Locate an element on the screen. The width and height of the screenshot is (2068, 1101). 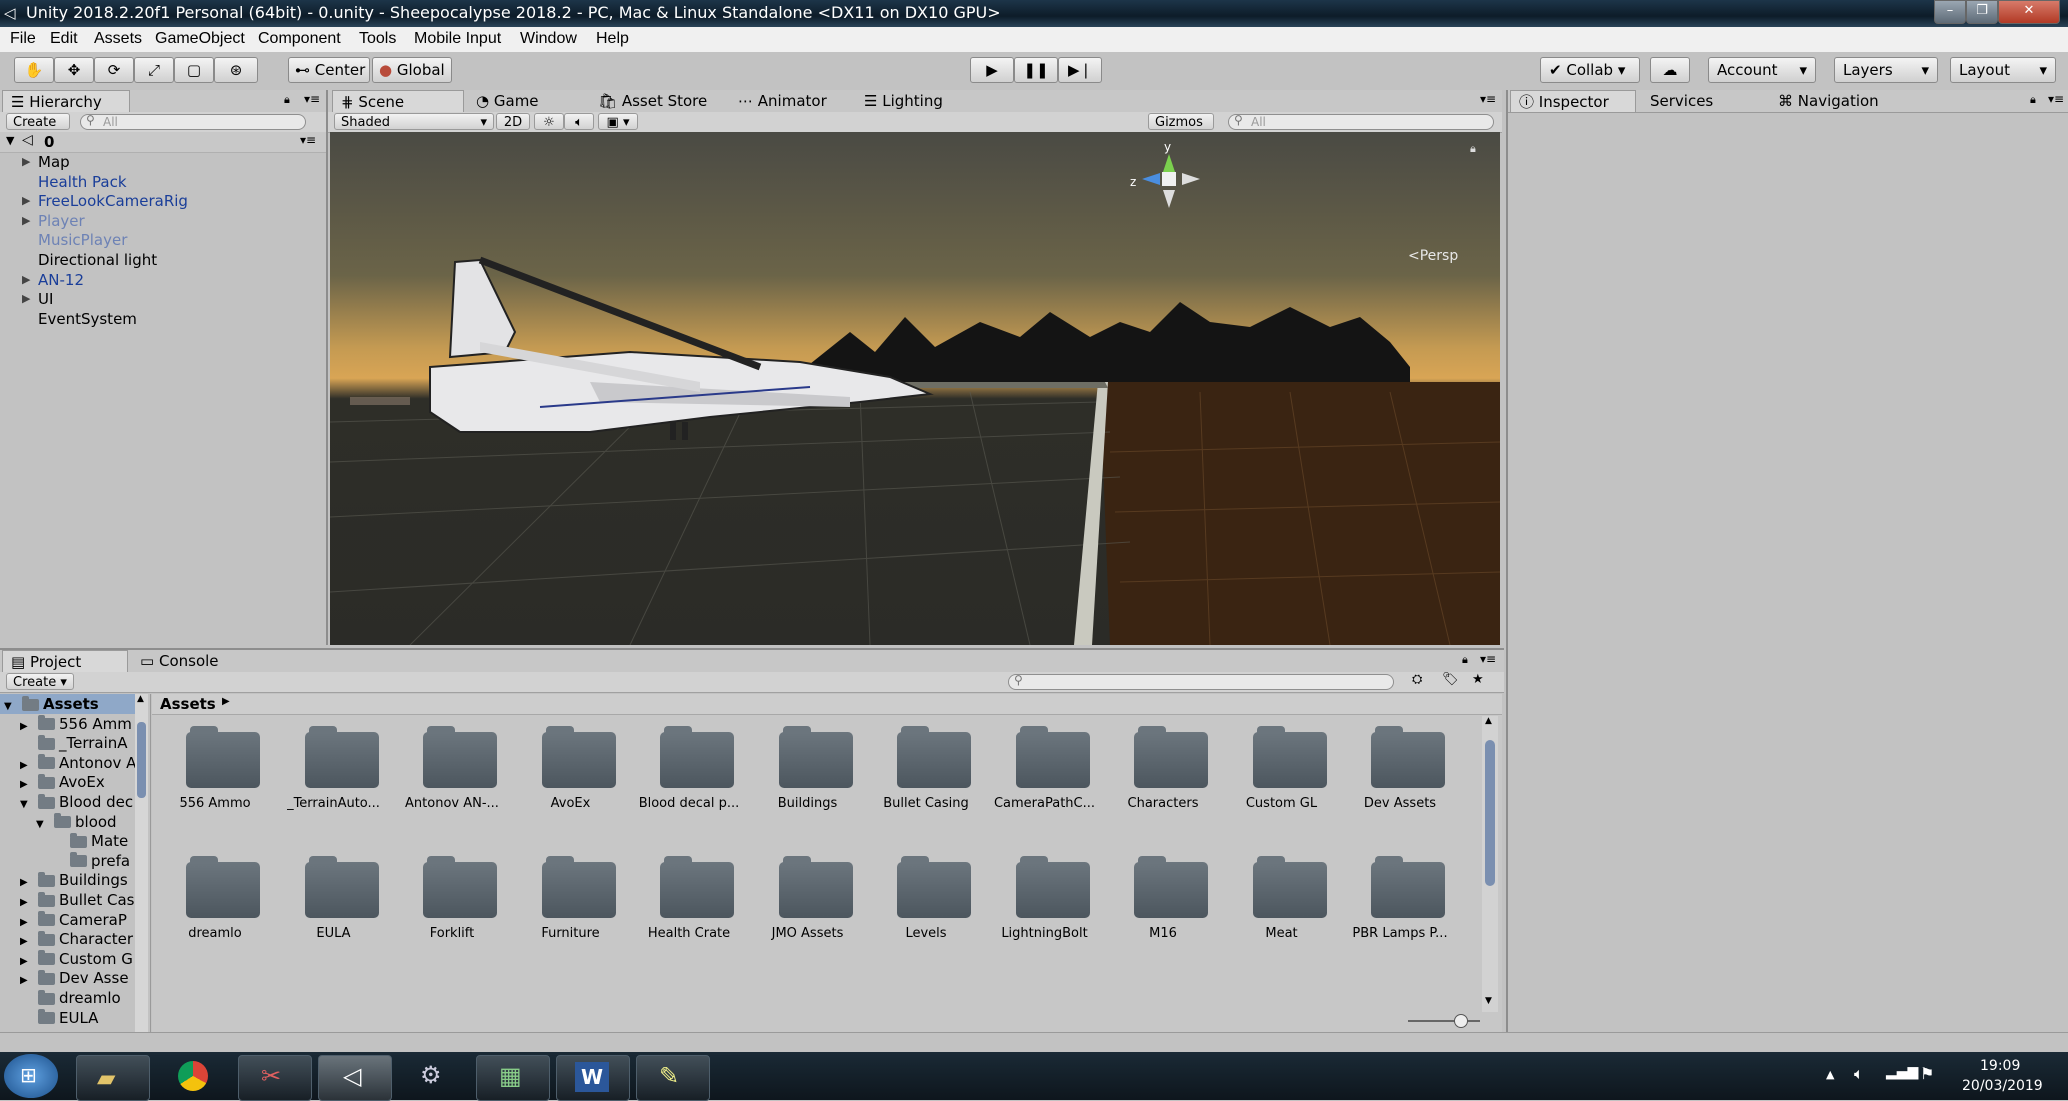
hierarchy-item: Health Pack is located at coordinates (82, 182).